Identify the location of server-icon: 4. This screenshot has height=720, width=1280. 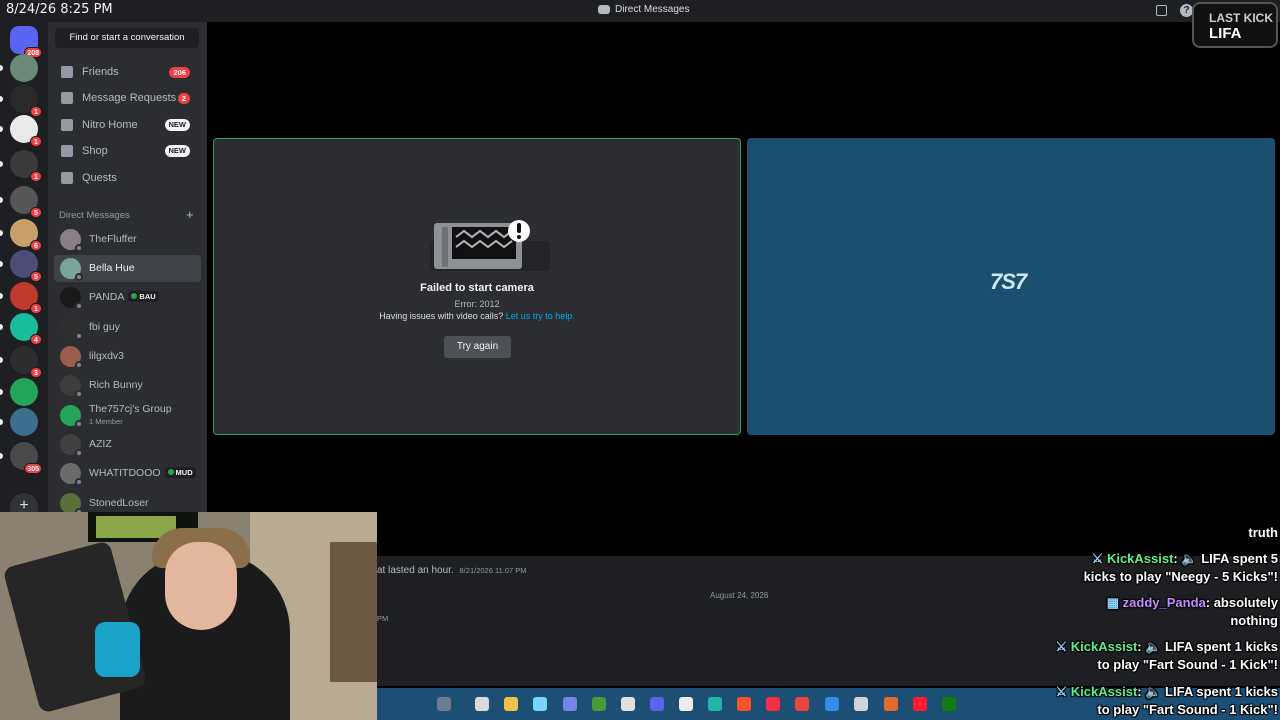
(26, 329).